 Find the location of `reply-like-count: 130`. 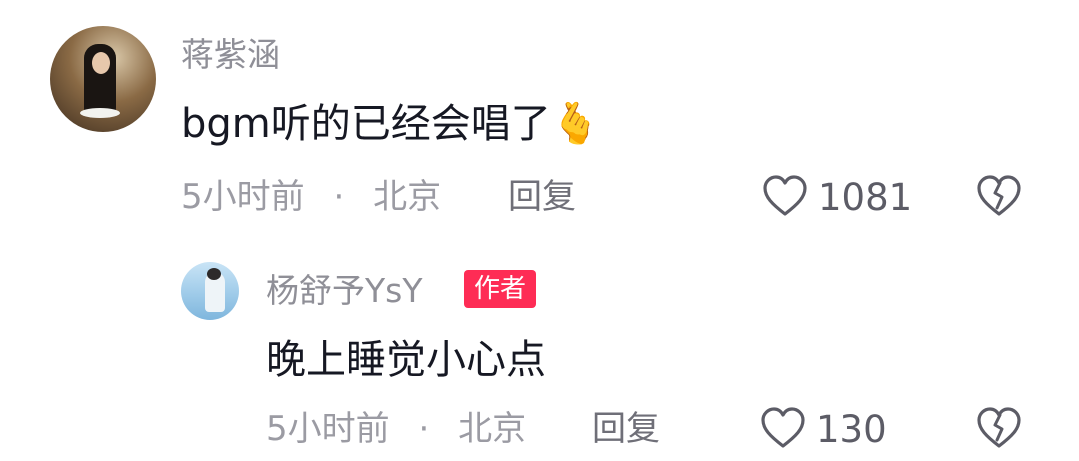

reply-like-count: 130 is located at coordinates (851, 429).